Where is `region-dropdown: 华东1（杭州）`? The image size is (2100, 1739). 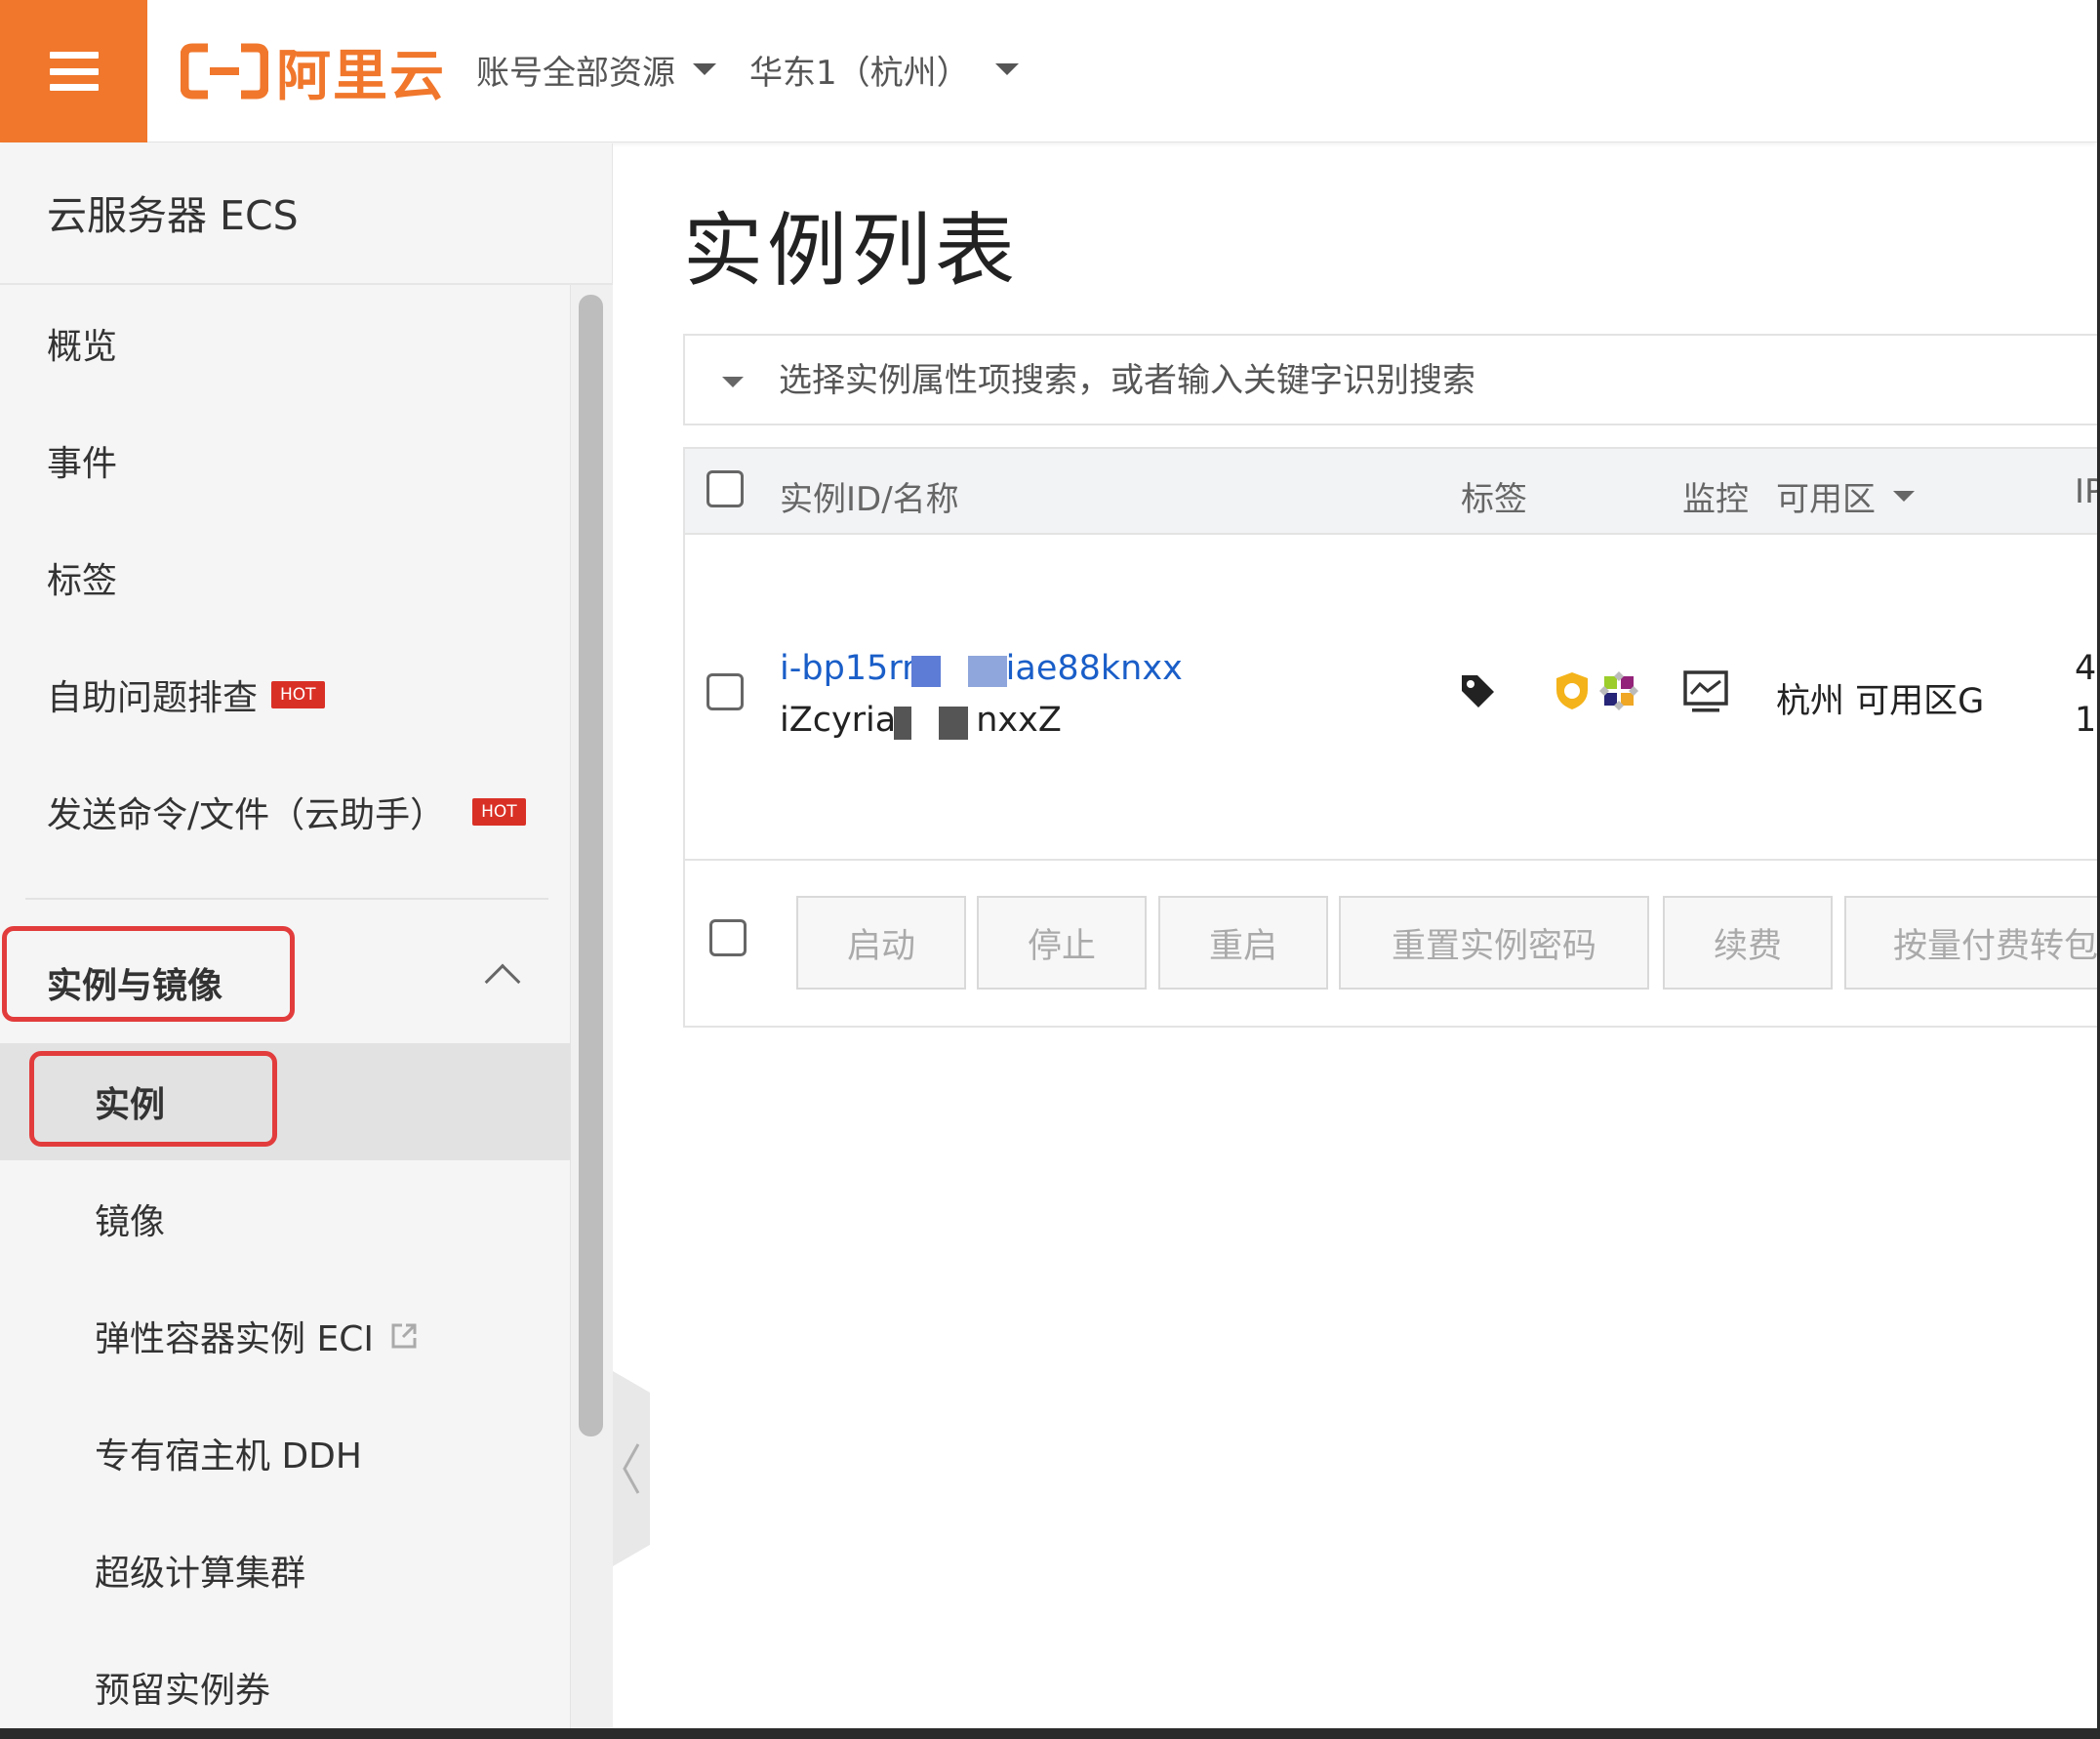
region-dropdown: 华东1（杭州） is located at coordinates (884, 69).